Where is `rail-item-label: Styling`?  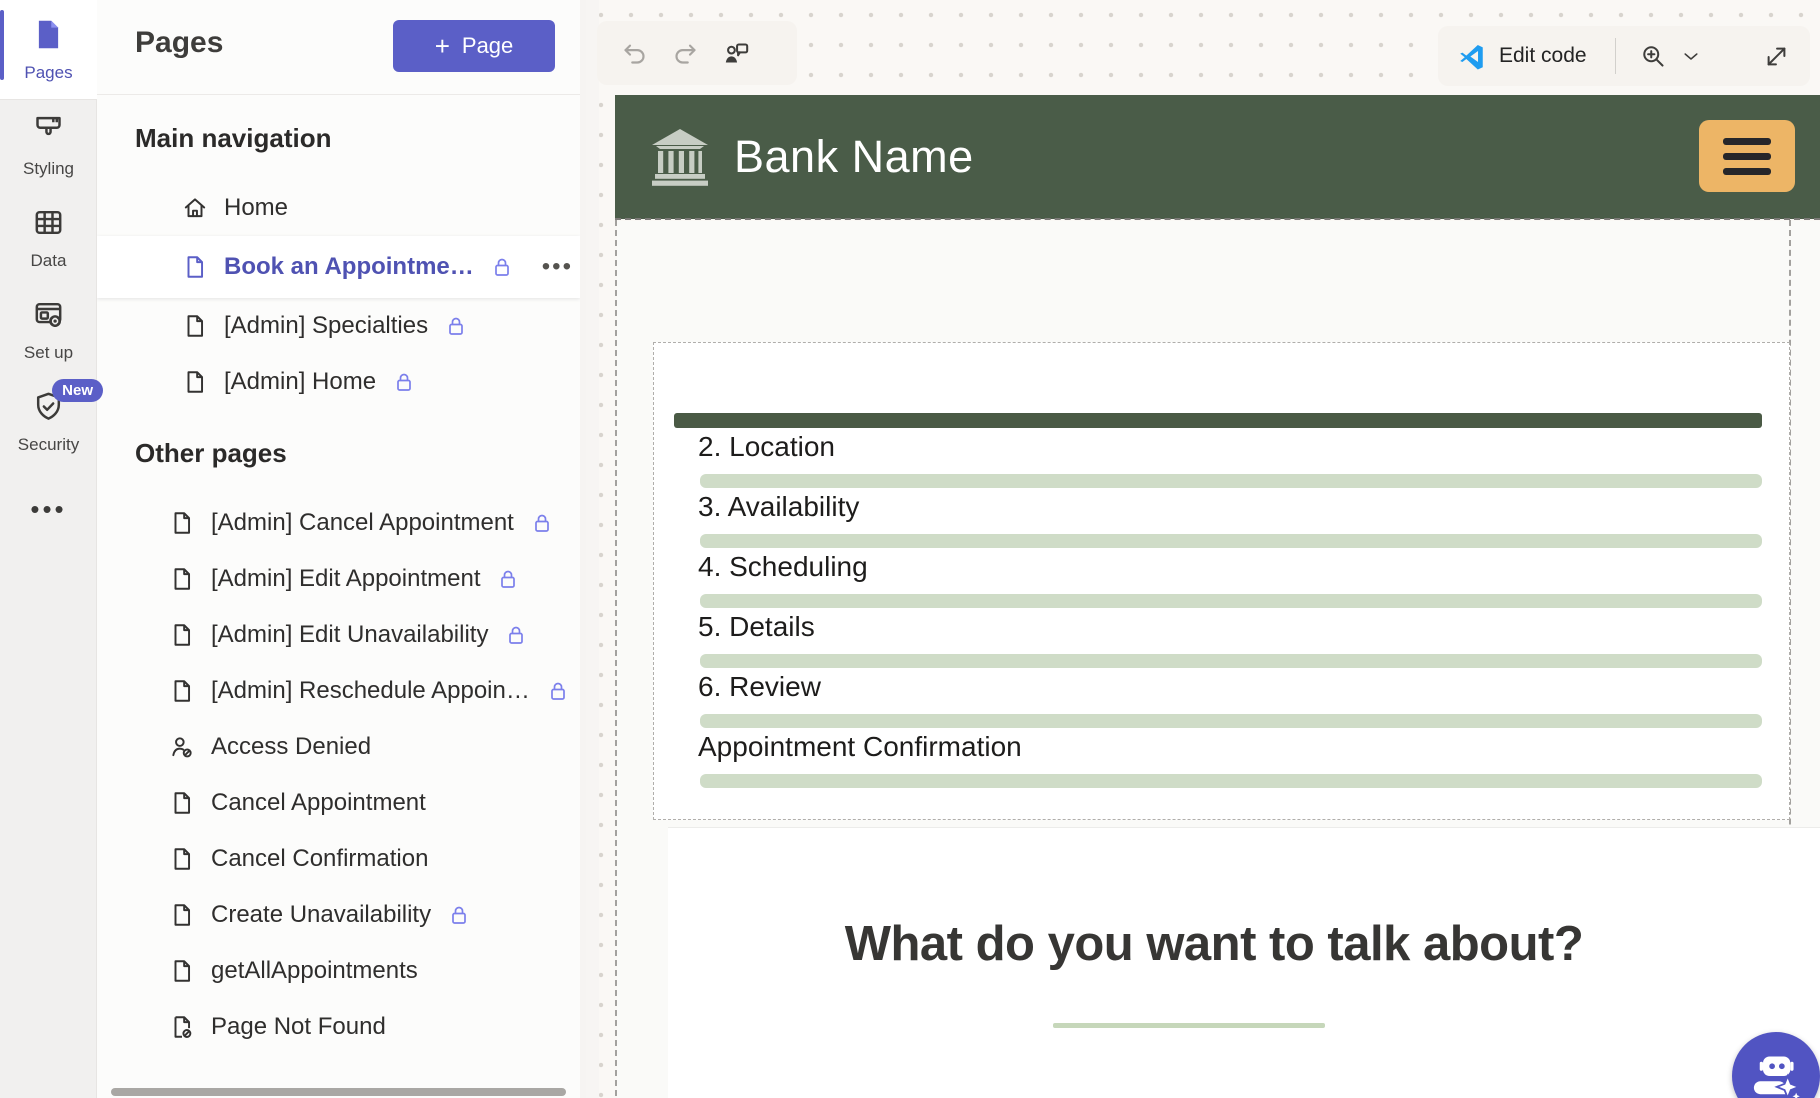 rail-item-label: Styling is located at coordinates (48, 168).